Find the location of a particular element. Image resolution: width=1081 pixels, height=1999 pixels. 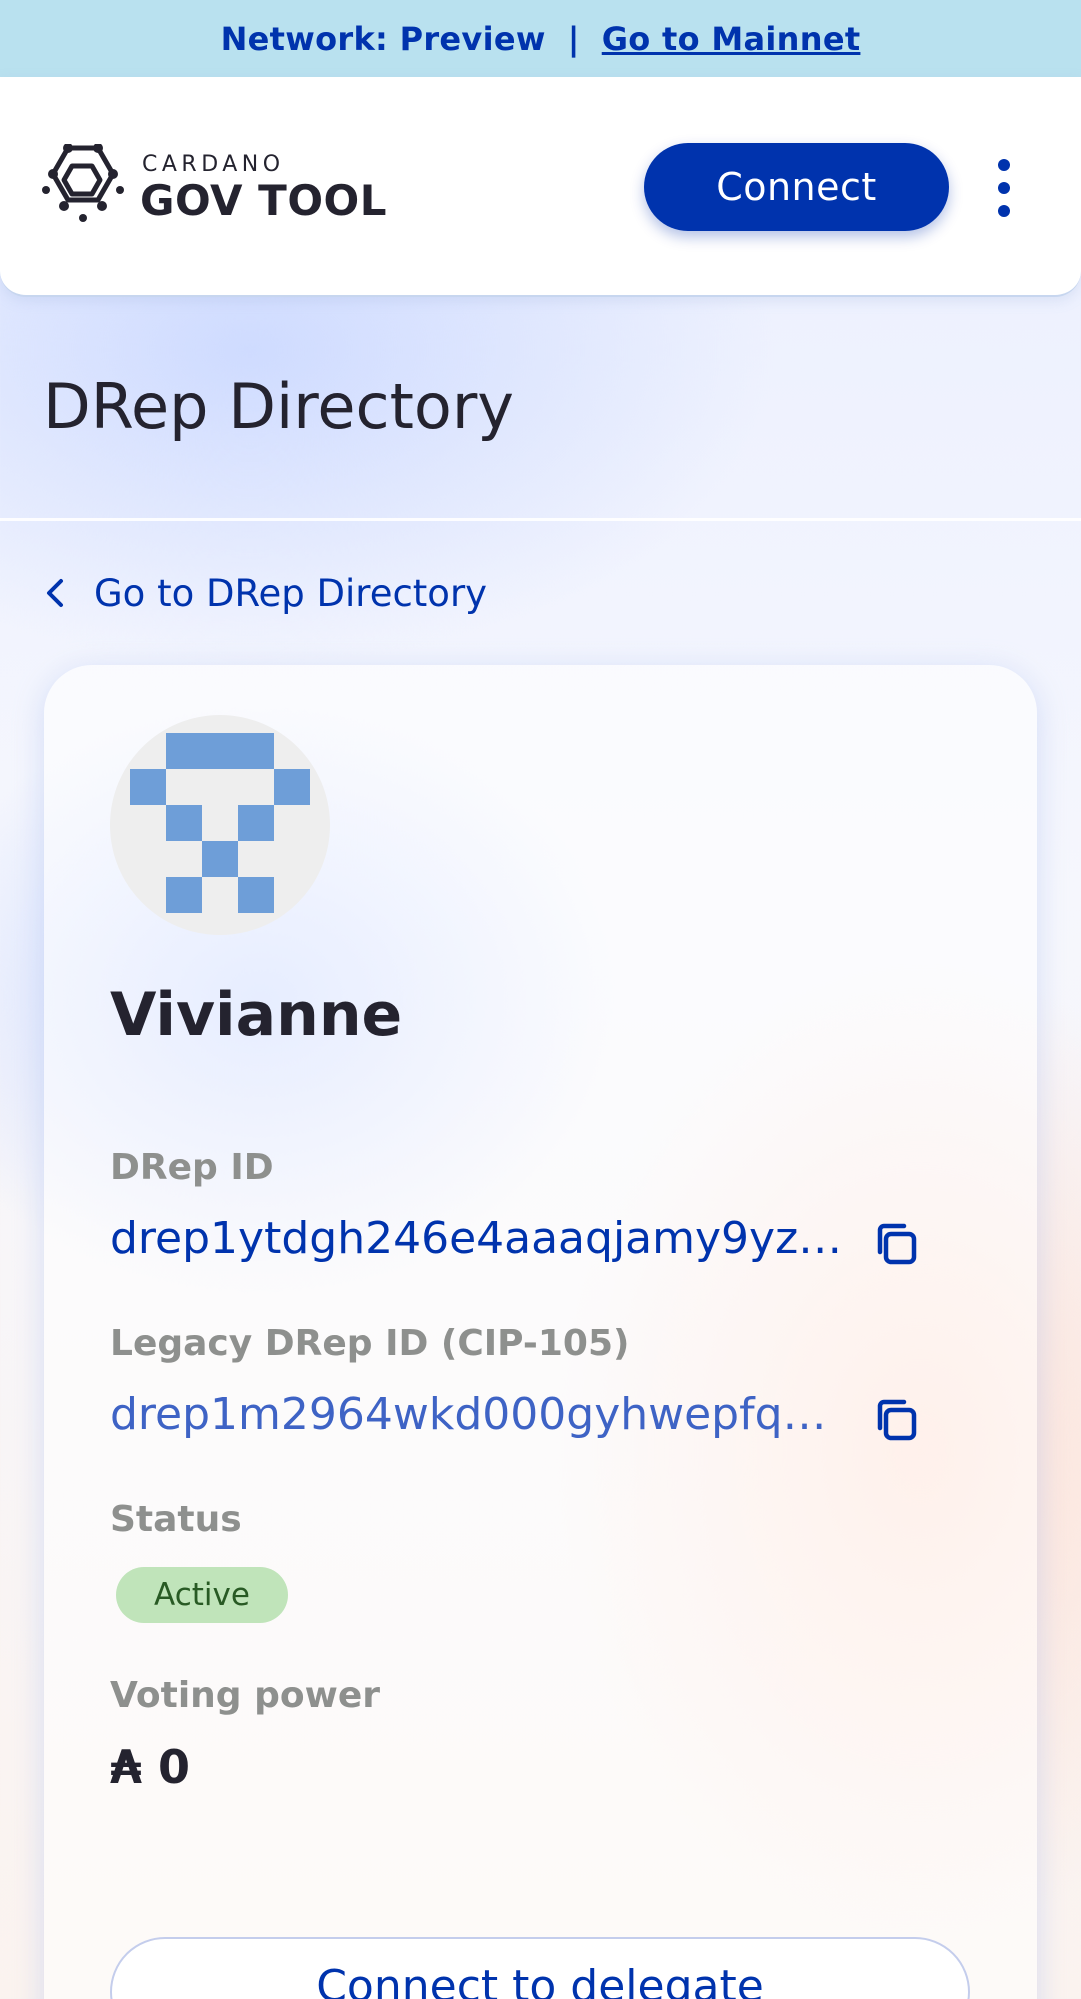

chevron-left-icon is located at coordinates (55, 593).